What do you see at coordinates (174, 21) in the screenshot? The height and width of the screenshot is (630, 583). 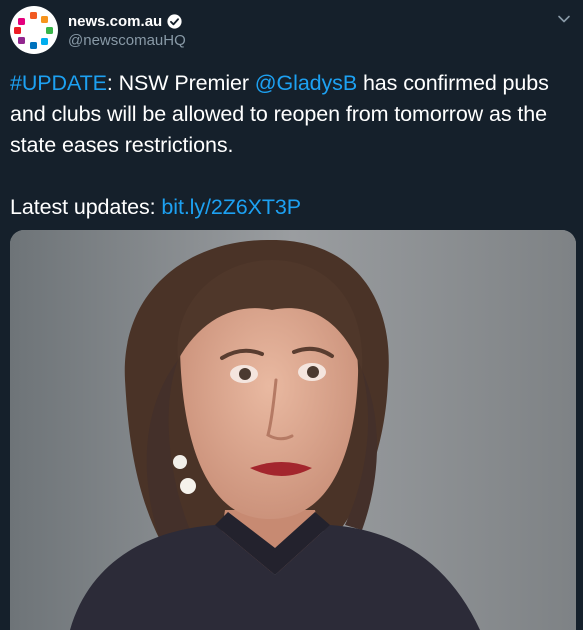 I see `verified-badge-icon` at bounding box center [174, 21].